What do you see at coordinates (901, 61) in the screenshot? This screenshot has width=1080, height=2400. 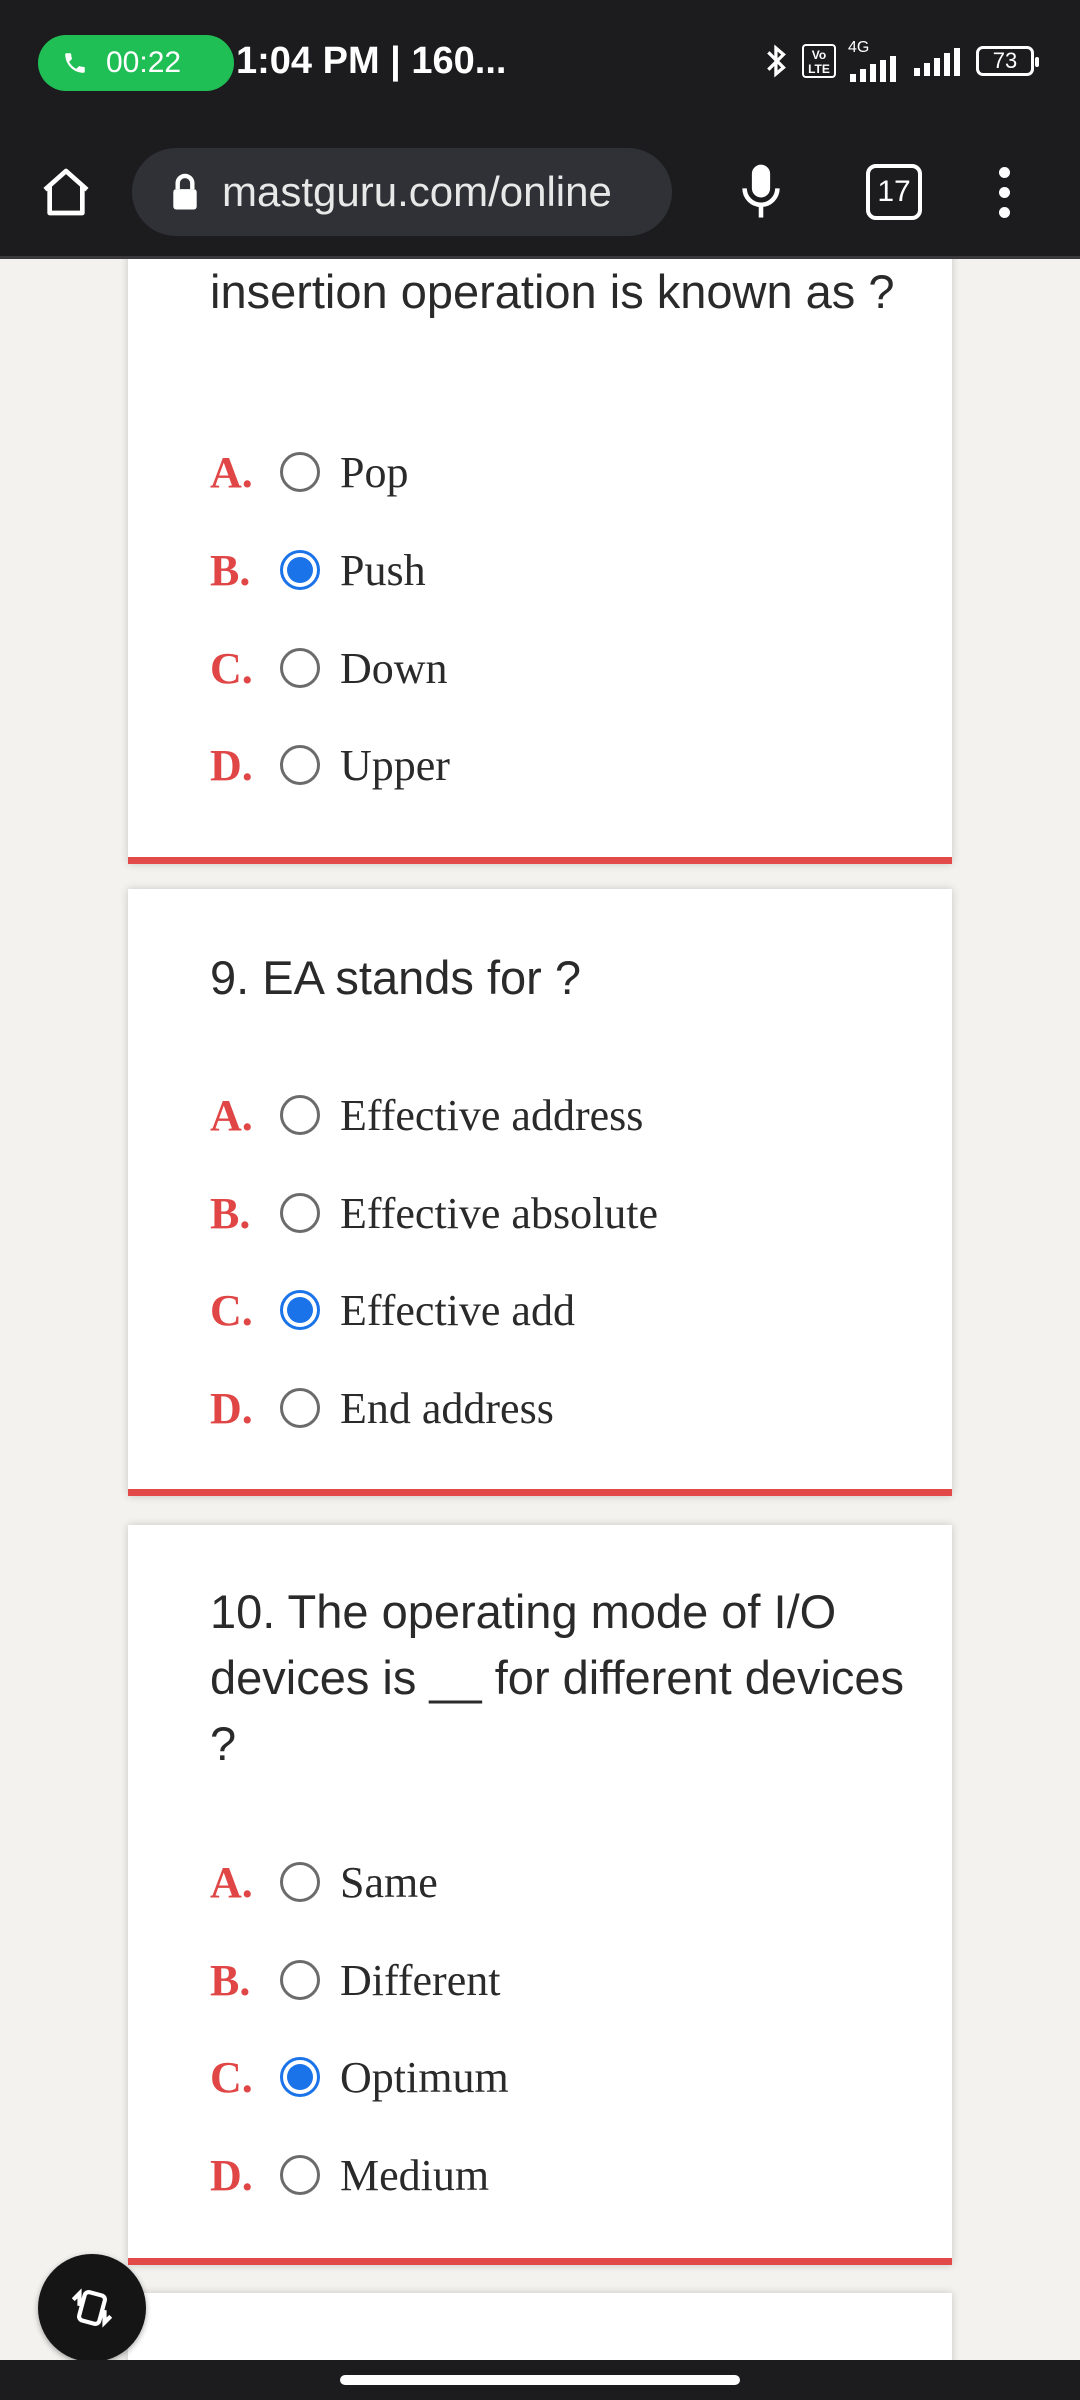 I see `status-icons: Vo LTE 4G 73` at bounding box center [901, 61].